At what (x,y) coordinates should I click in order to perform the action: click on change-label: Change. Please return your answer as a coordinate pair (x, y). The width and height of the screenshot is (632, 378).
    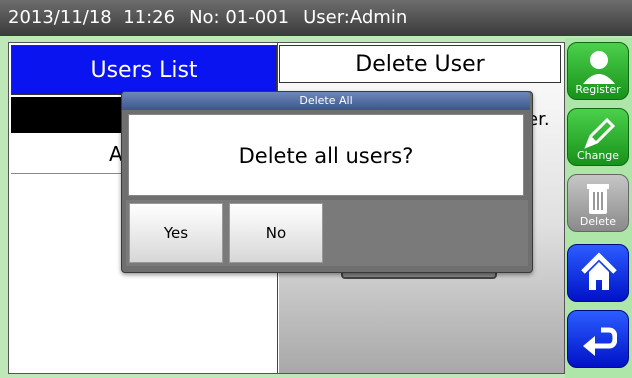
    Looking at the image, I should click on (598, 155).